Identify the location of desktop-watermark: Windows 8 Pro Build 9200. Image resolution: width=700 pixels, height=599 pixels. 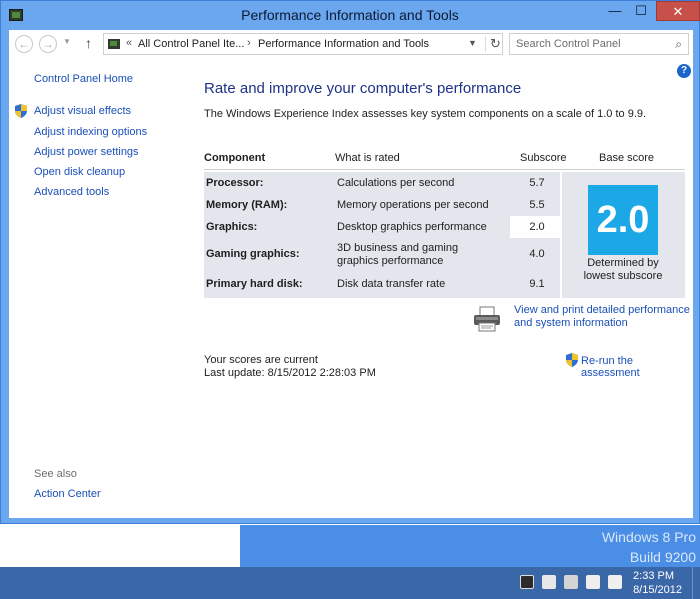
(649, 547).